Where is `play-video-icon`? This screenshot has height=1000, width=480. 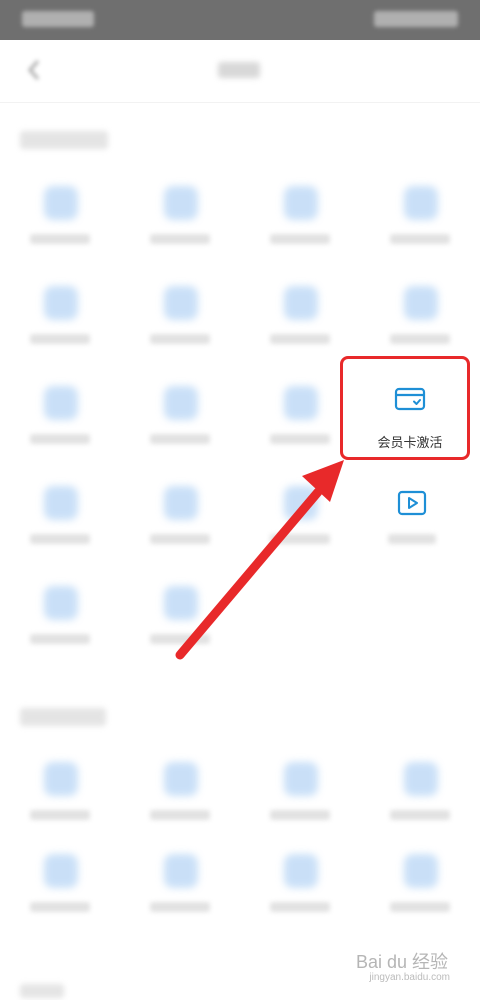 play-video-icon is located at coordinates (412, 503).